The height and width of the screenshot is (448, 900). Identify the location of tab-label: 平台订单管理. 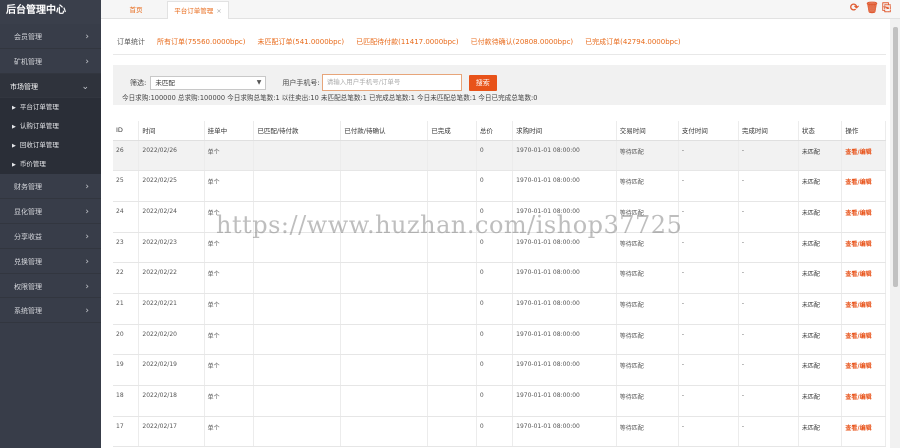
(194, 11).